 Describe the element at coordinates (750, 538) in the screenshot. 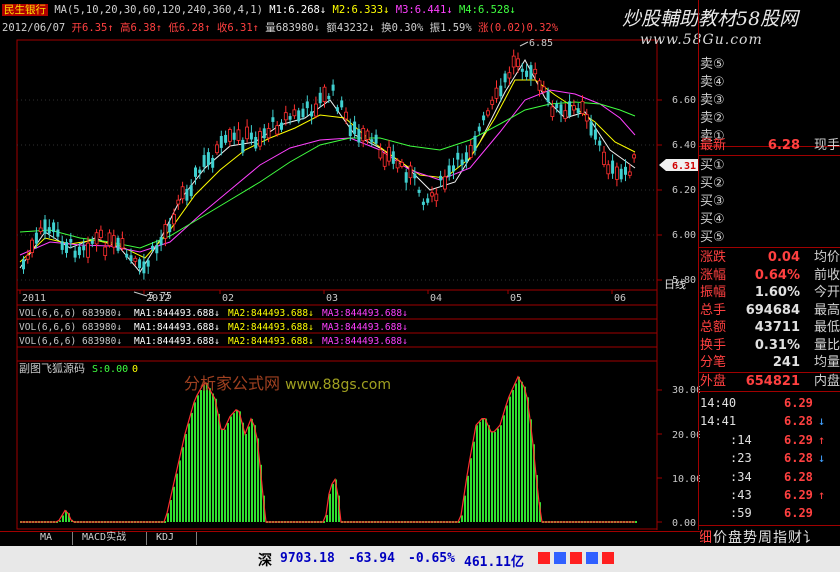

I see `quote-tab: 势` at that location.